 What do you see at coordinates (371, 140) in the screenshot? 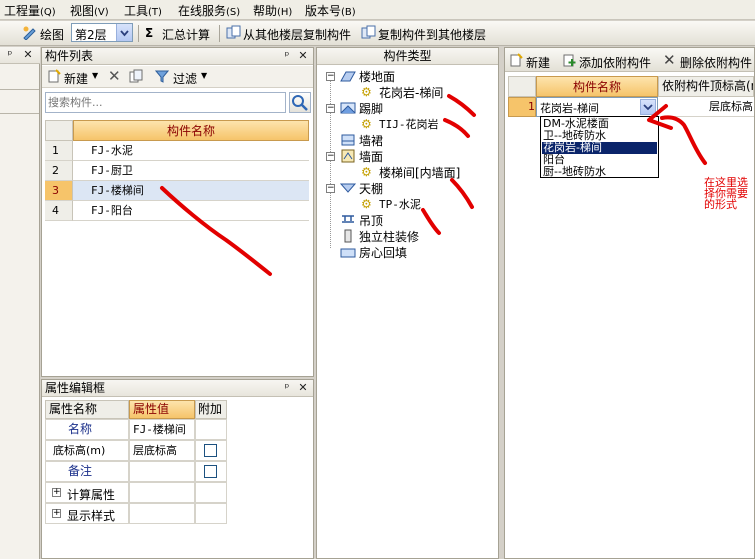
I see `tree-node-dado: 墙裙` at bounding box center [371, 140].